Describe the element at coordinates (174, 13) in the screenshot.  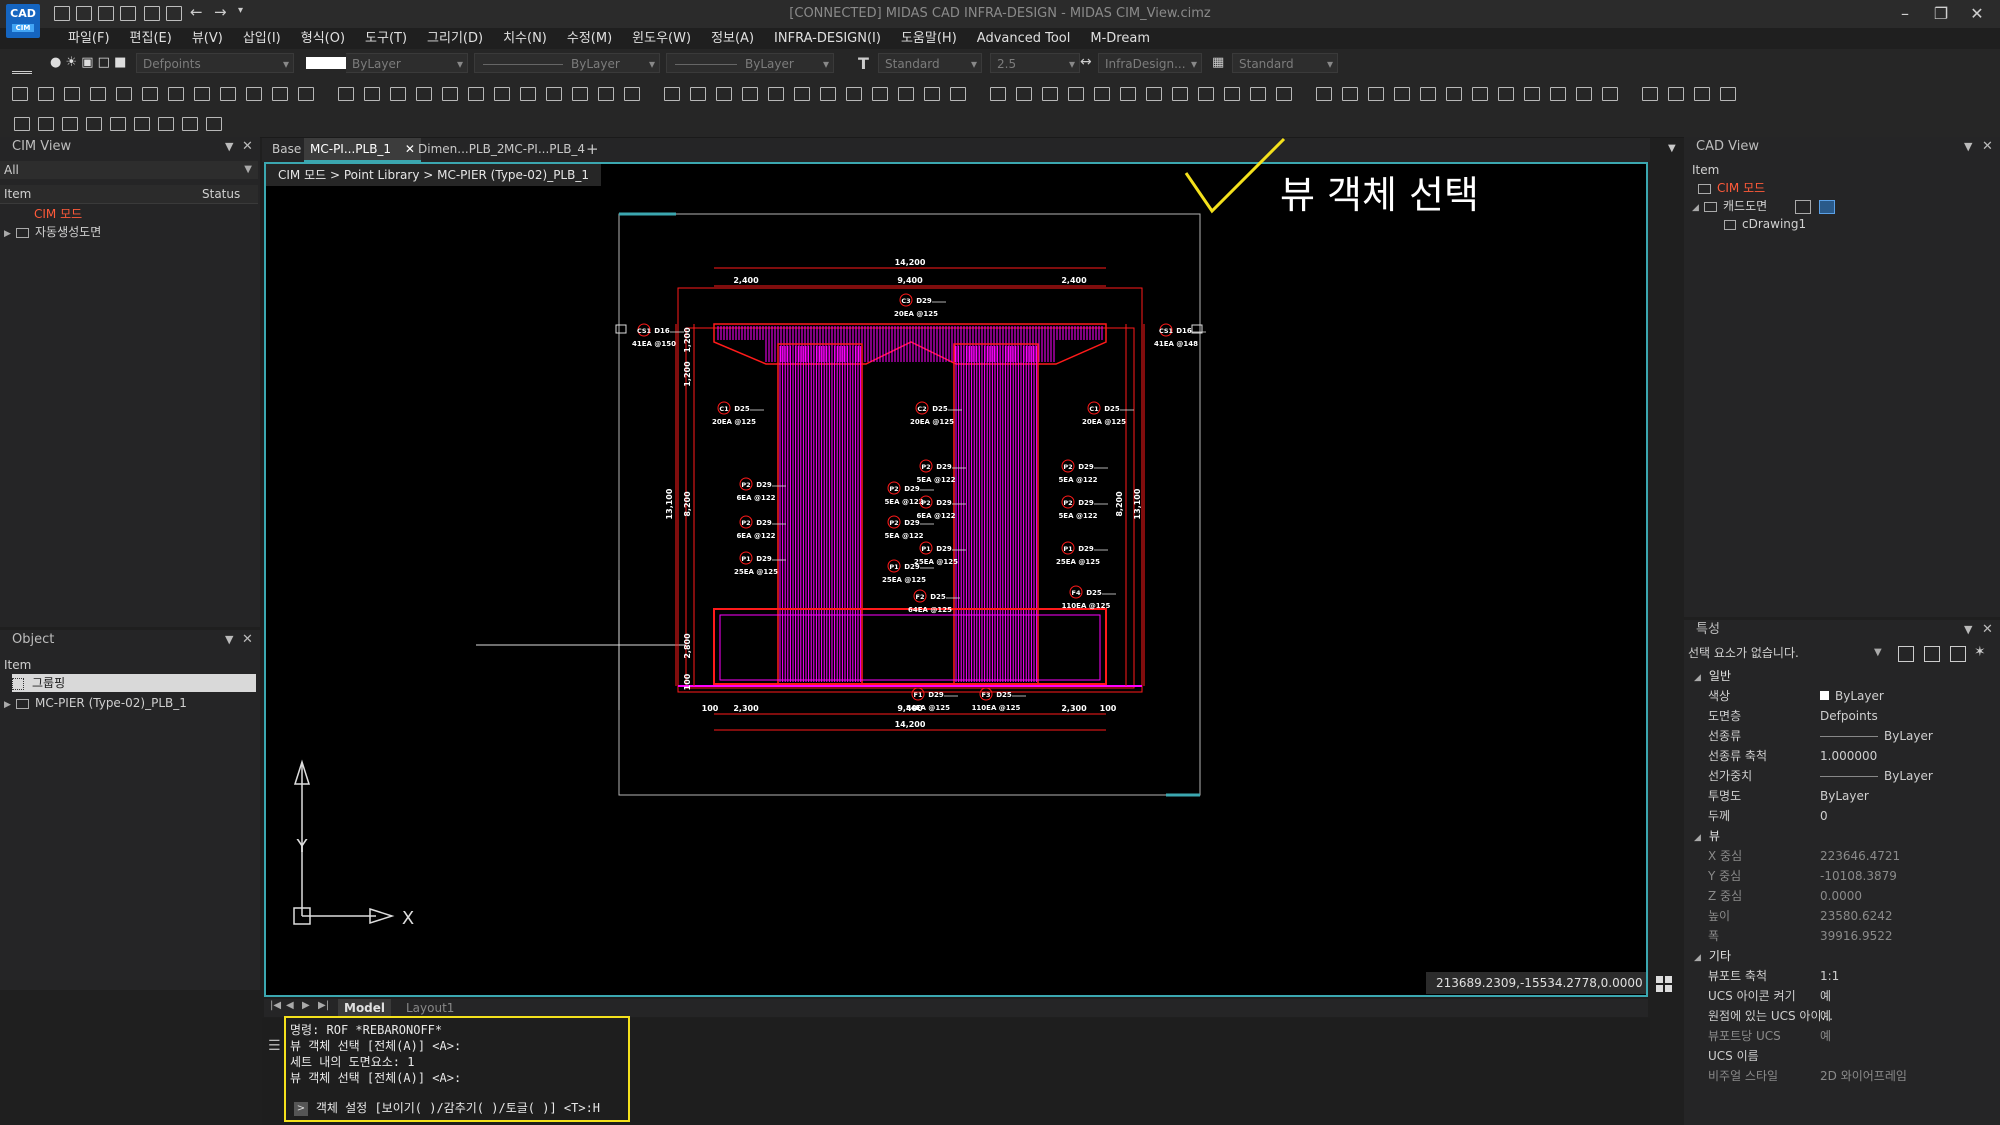
I see `publish-icon` at that location.